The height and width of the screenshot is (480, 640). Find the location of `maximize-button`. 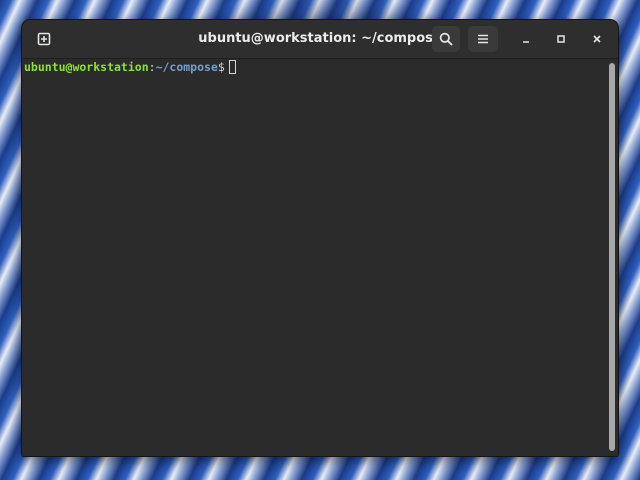

maximize-button is located at coordinates (561, 39).